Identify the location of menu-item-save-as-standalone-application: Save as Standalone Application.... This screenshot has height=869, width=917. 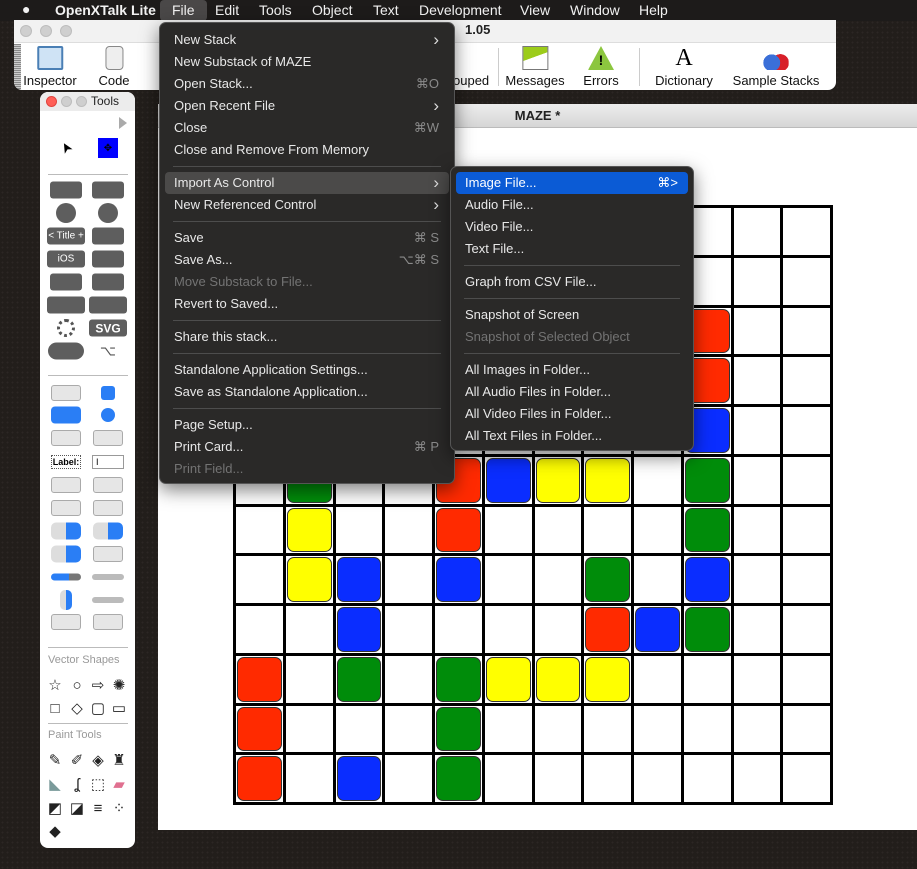
(307, 392).